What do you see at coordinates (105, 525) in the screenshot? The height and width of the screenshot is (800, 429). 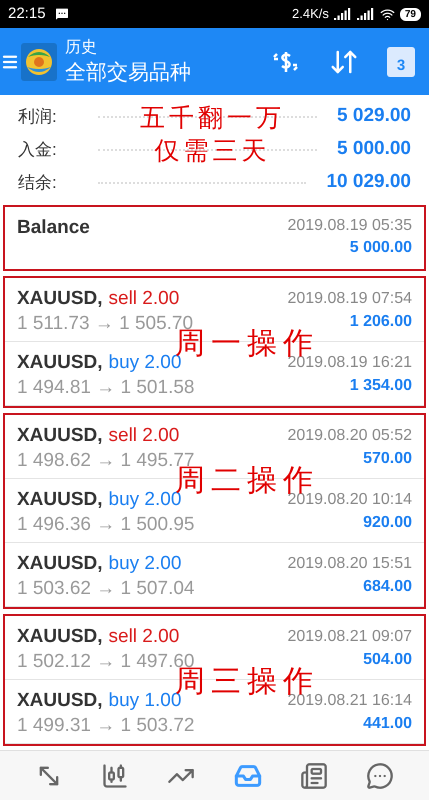 I see `price-range: 1 496.36 → 1 500.95` at bounding box center [105, 525].